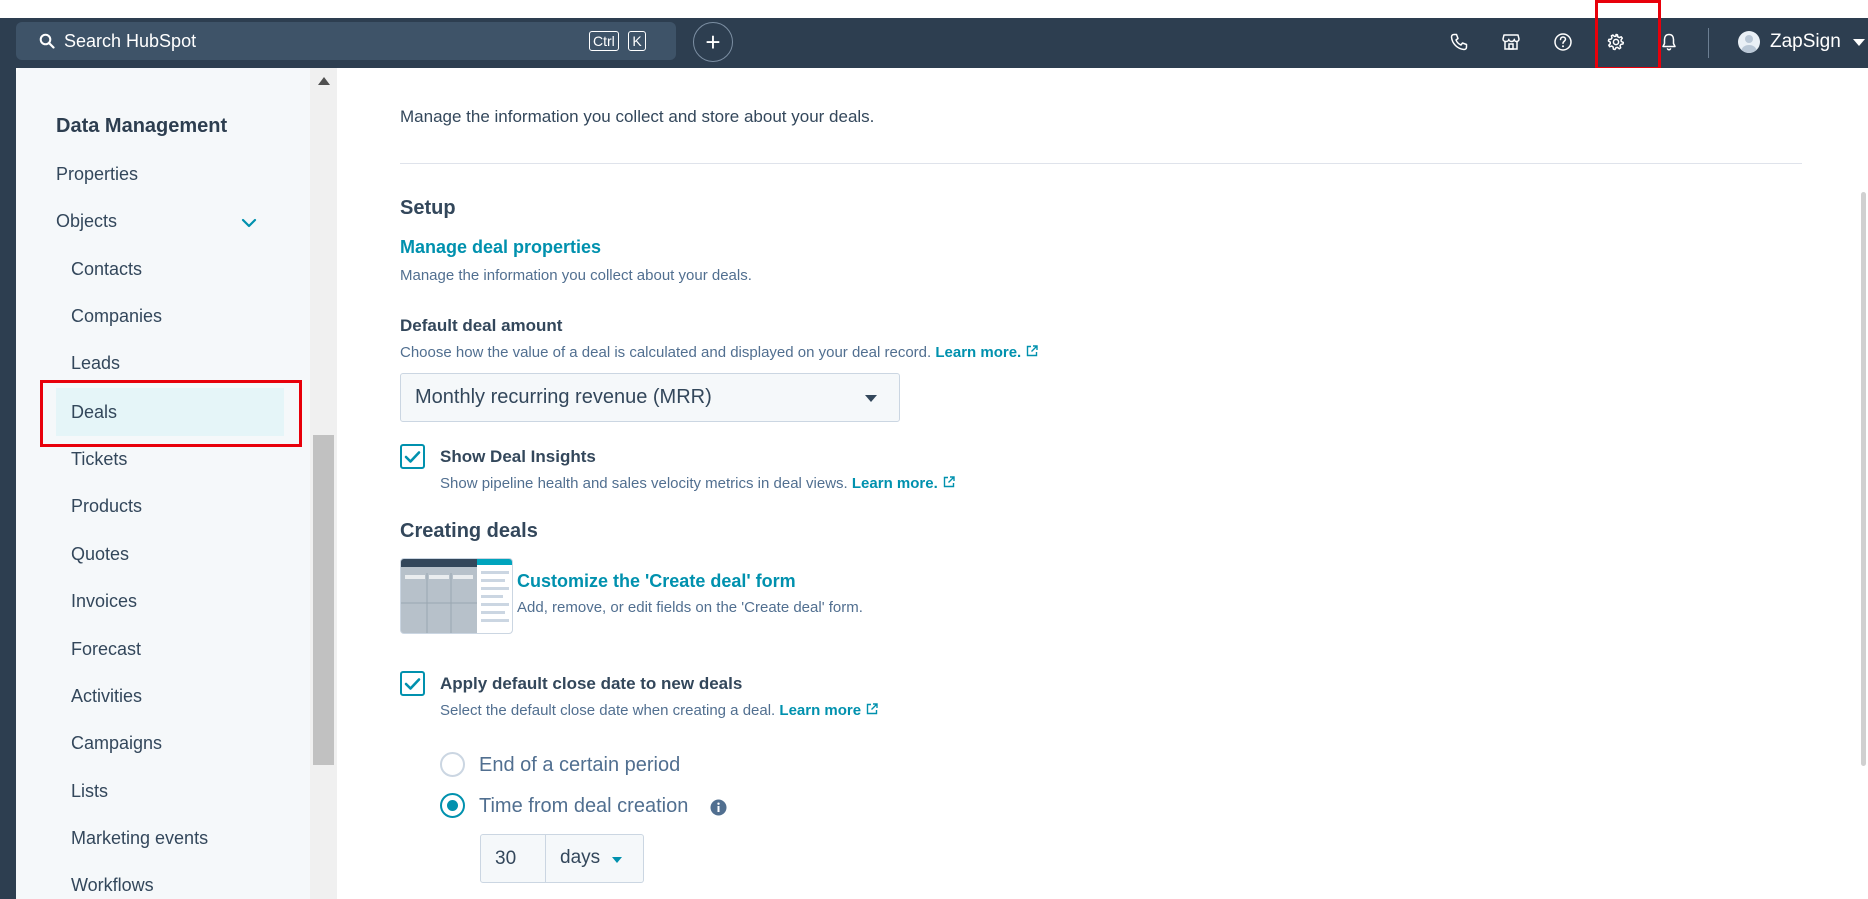 The height and width of the screenshot is (899, 1868). Describe the element at coordinates (718, 807) in the screenshot. I see `info-icon` at that location.